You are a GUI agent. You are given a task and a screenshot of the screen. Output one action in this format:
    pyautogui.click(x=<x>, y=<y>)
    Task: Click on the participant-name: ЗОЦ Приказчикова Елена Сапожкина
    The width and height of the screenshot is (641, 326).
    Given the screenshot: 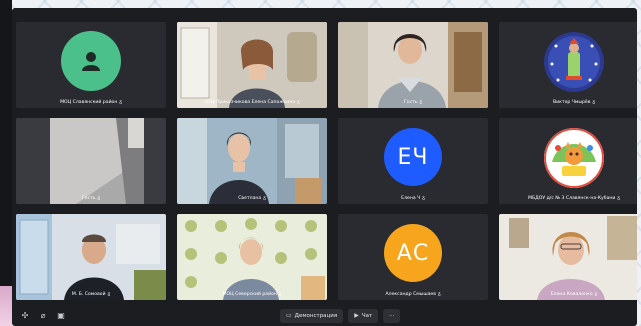 What is the action you would take?
    pyautogui.click(x=250, y=102)
    